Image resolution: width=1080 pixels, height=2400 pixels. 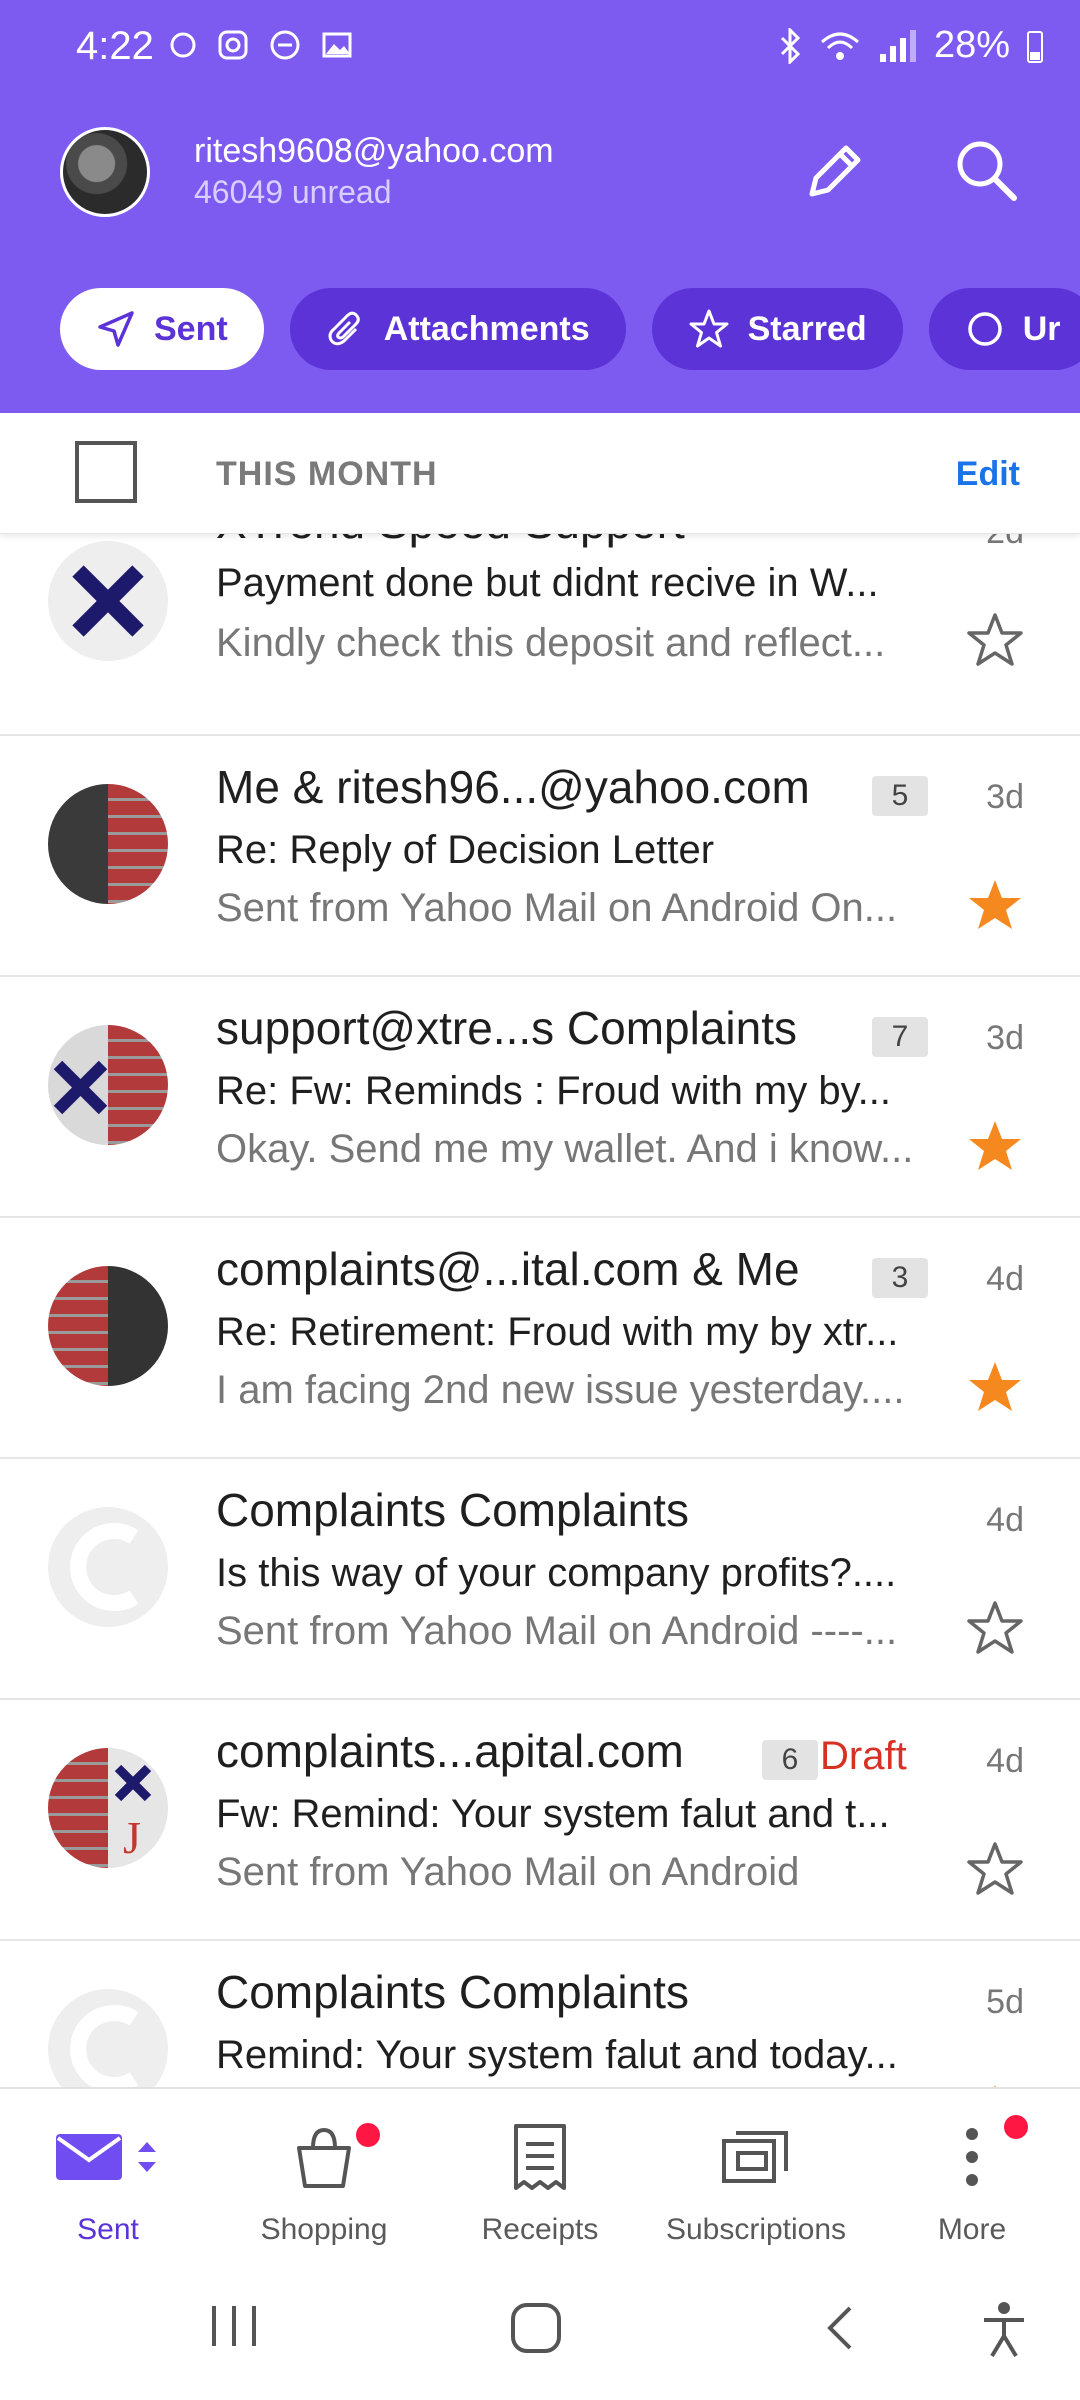 I want to click on accessibility-icon, so click(x=1004, y=2330).